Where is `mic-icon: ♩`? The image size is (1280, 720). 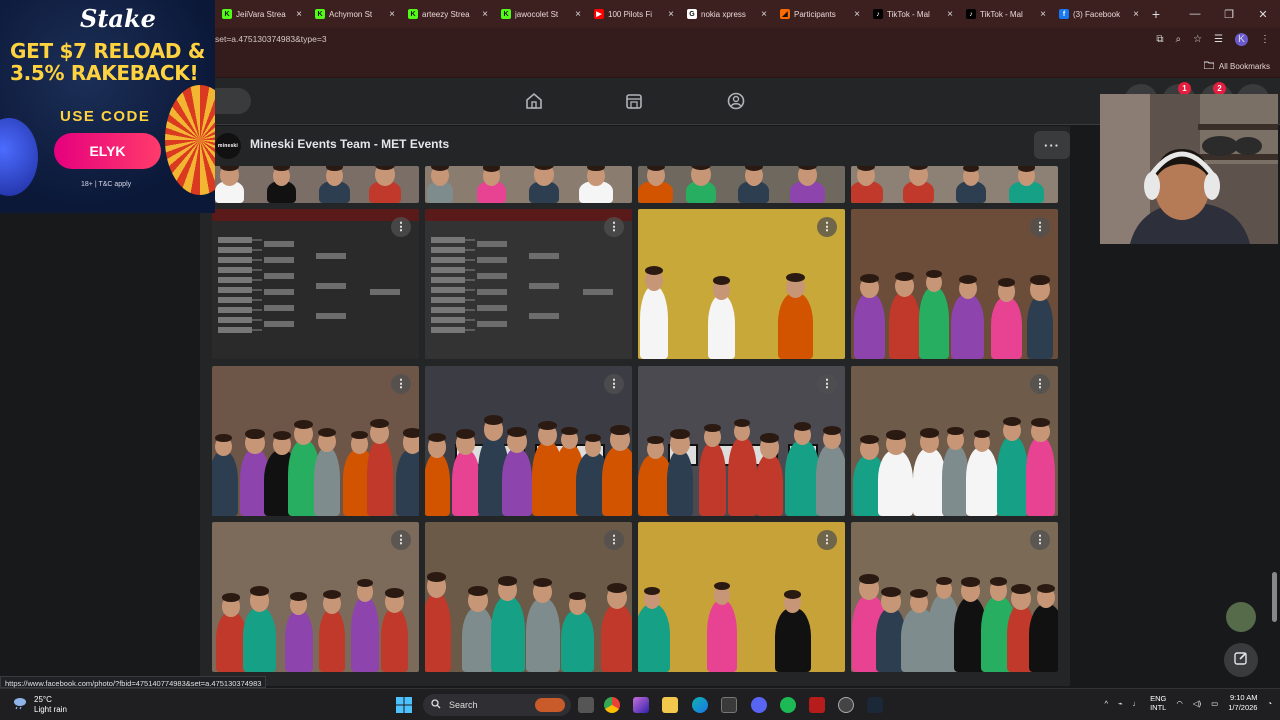 mic-icon: ♩ is located at coordinates (1137, 703).